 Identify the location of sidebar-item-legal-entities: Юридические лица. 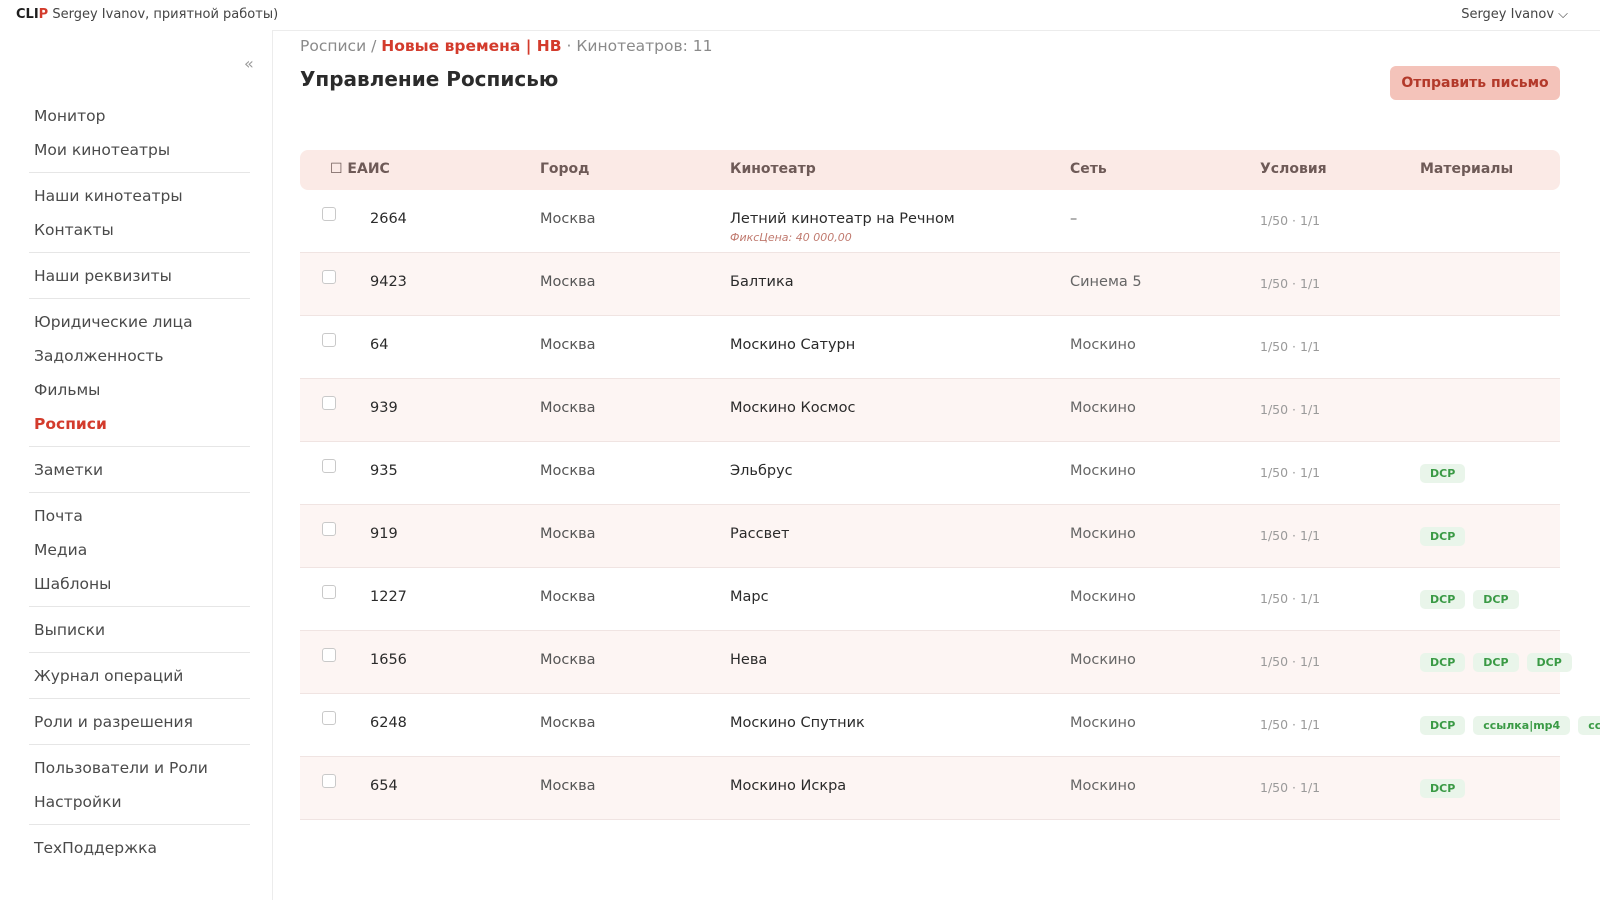
(139, 322).